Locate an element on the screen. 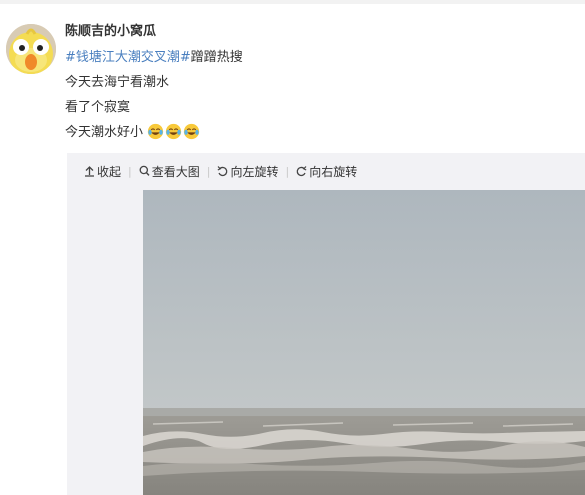  media-toolbar: 收起 | 查看大图 | 向左旋转 | 向右旋转 is located at coordinates (220, 171).